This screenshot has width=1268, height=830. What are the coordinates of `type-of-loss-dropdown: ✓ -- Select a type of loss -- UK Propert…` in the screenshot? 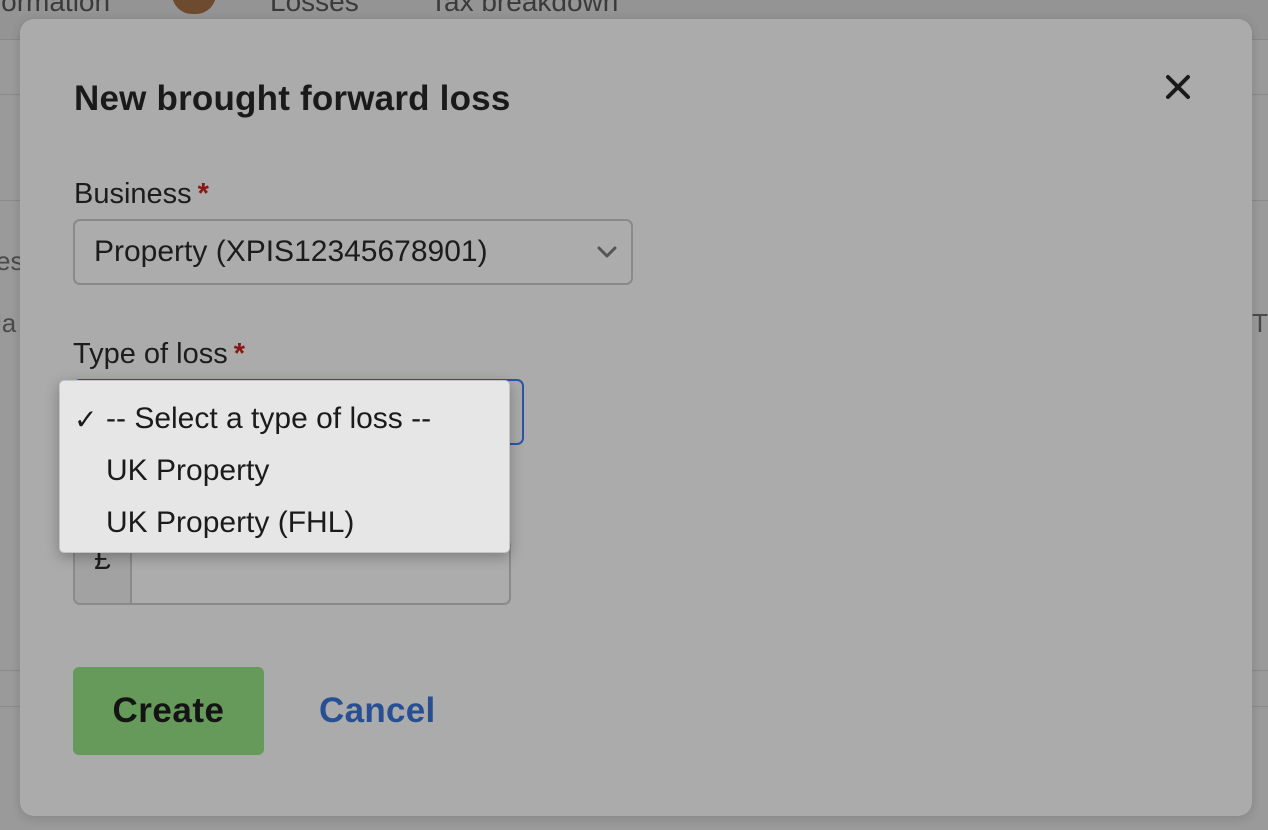 It's located at (284, 466).